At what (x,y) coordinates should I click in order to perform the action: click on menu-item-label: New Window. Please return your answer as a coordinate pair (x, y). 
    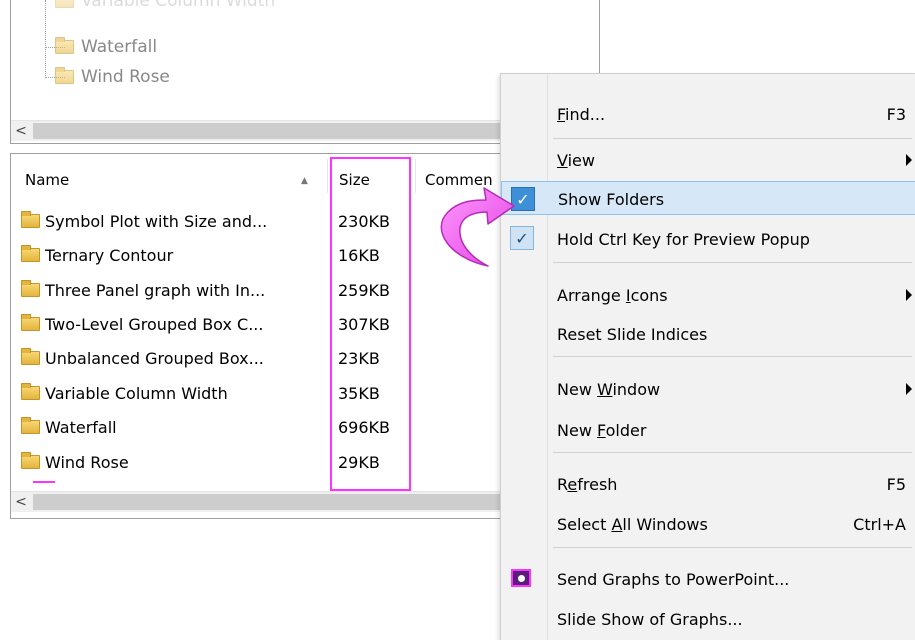
    Looking at the image, I should click on (609, 389).